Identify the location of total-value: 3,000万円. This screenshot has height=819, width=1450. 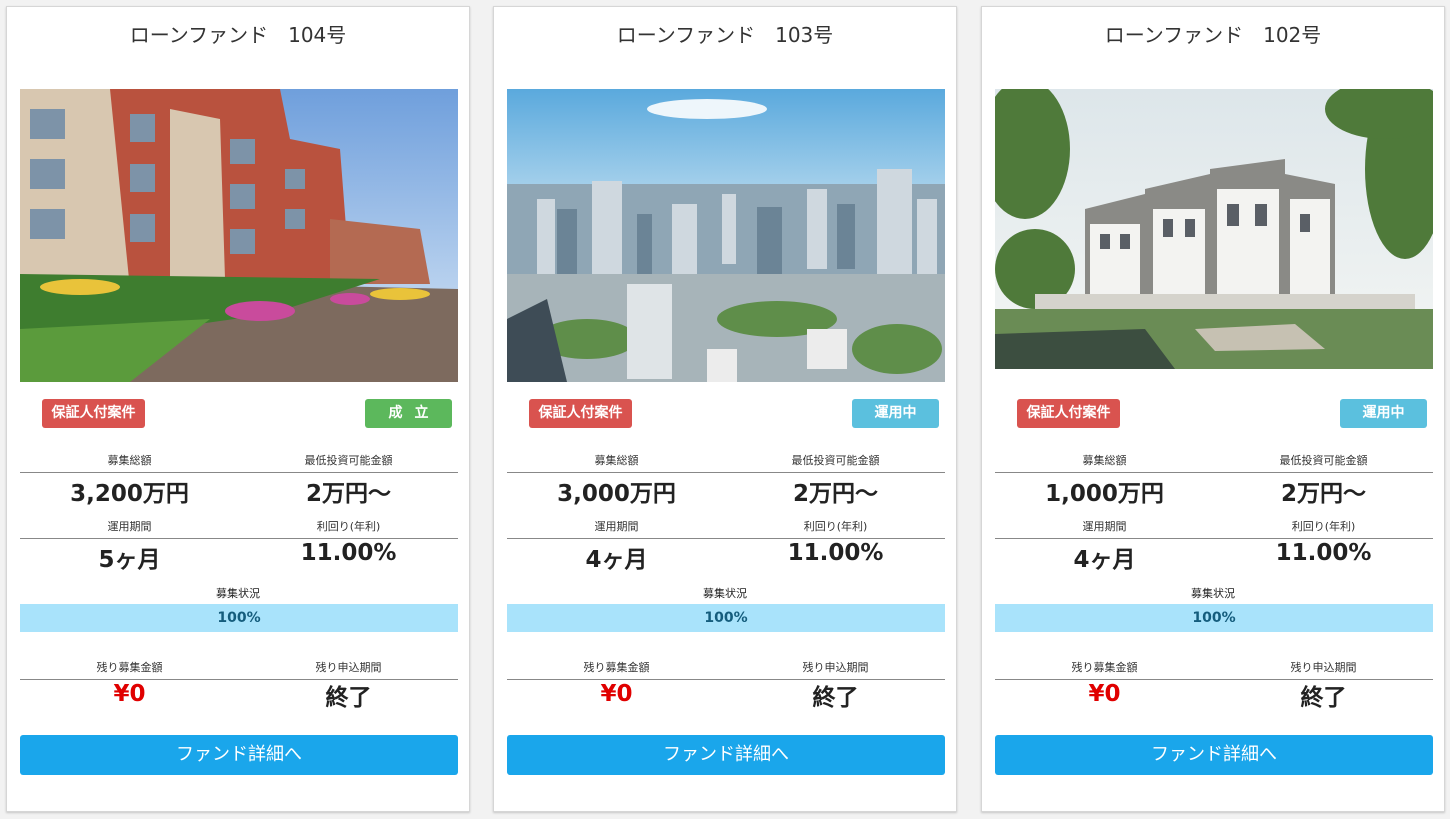
(616, 494).